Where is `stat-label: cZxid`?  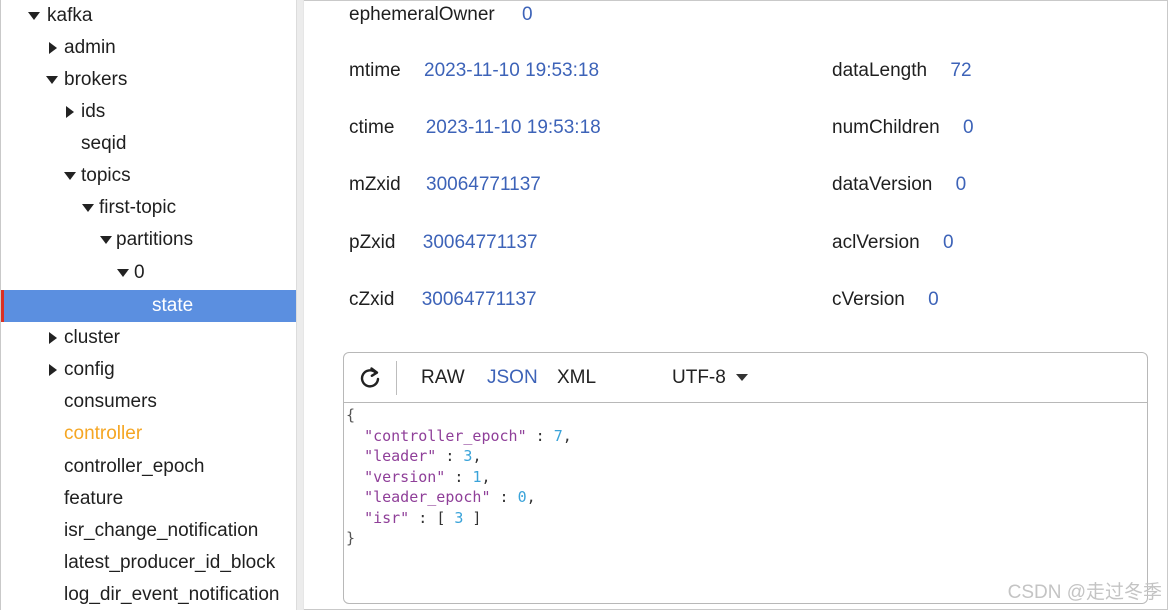 stat-label: cZxid is located at coordinates (372, 299).